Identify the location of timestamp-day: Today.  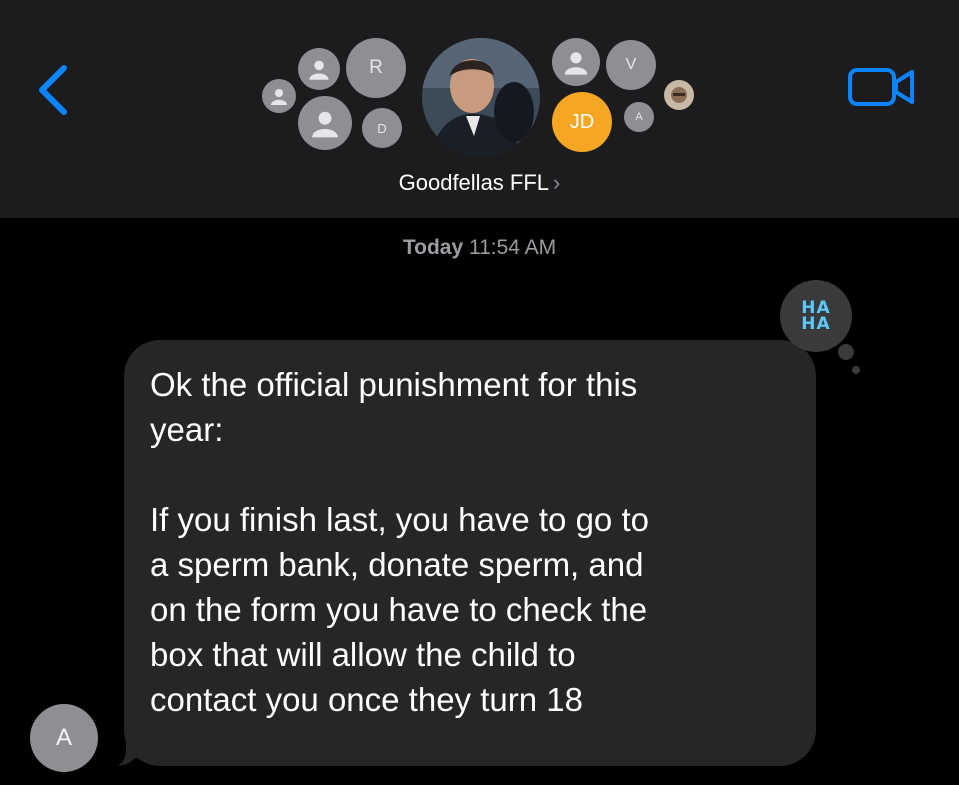
(433, 247).